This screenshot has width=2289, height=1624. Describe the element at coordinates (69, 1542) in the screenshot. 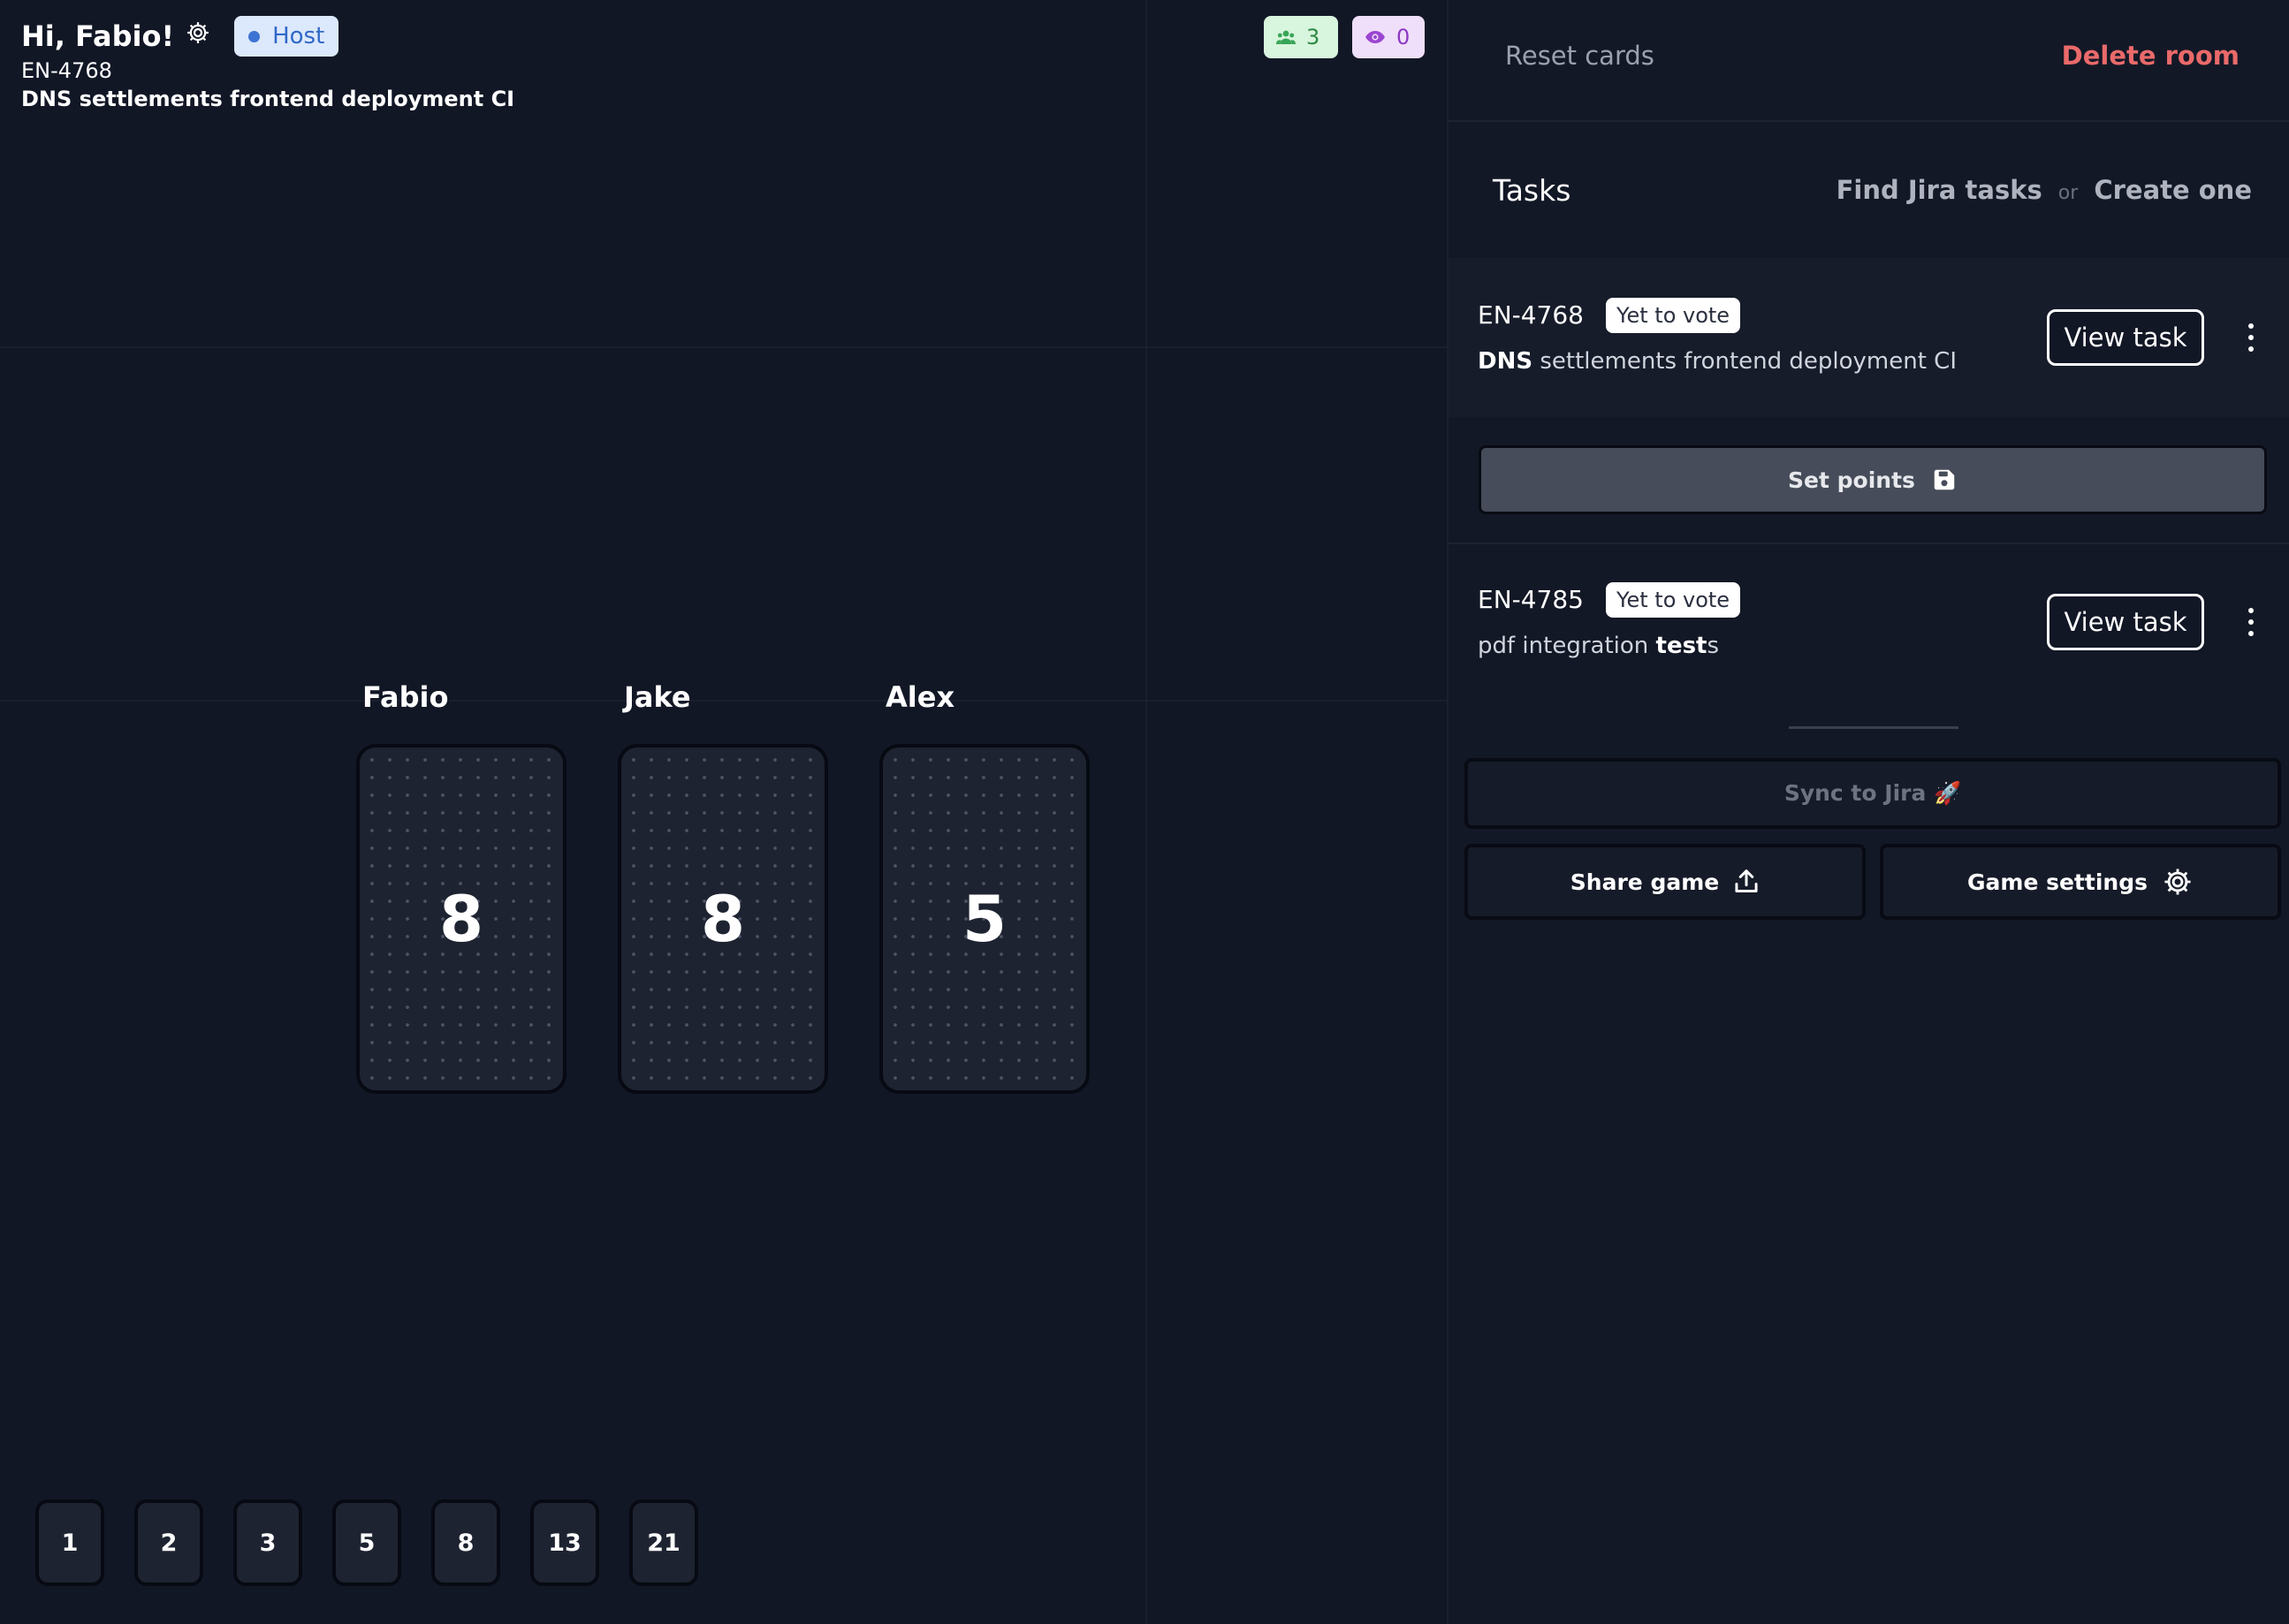

I see `deck-card-1: 1` at that location.